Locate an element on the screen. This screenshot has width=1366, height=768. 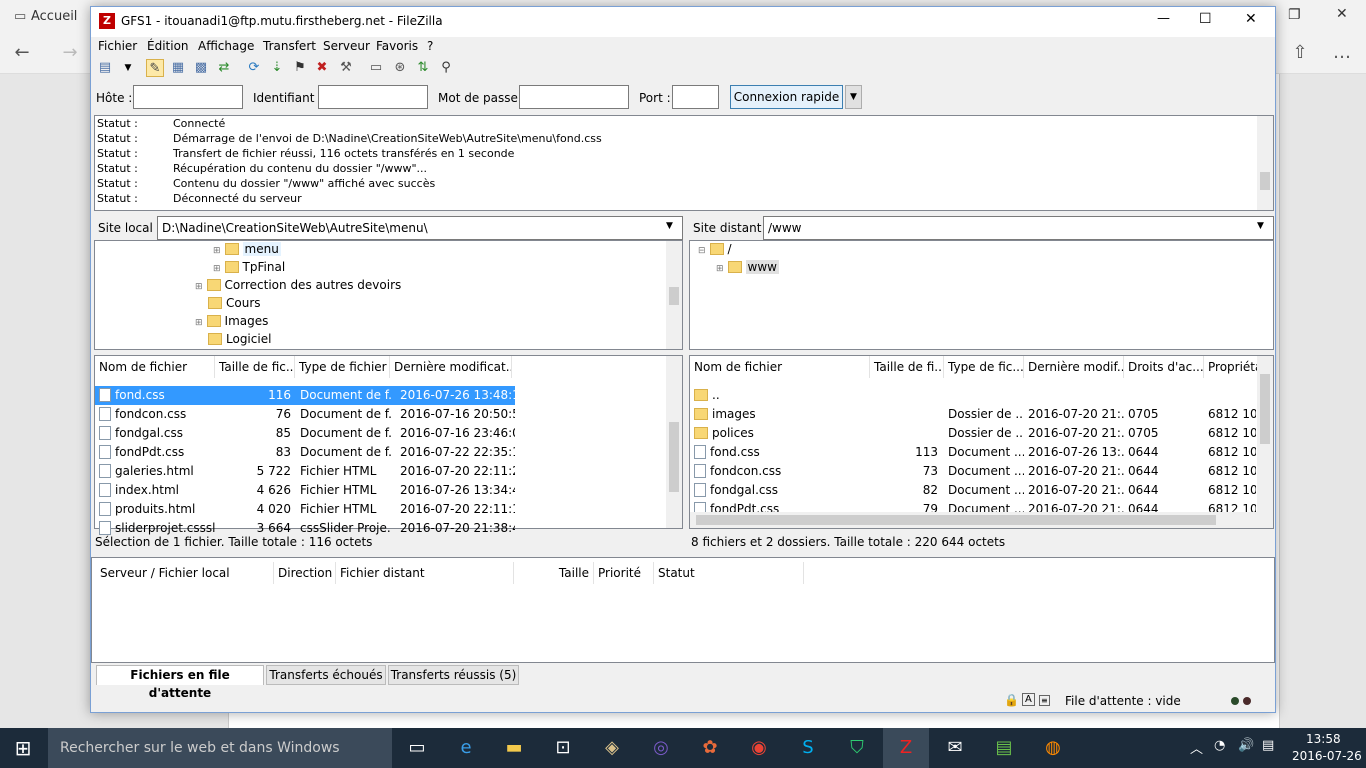
menu-affichage: Affichage is located at coordinates (226, 46).